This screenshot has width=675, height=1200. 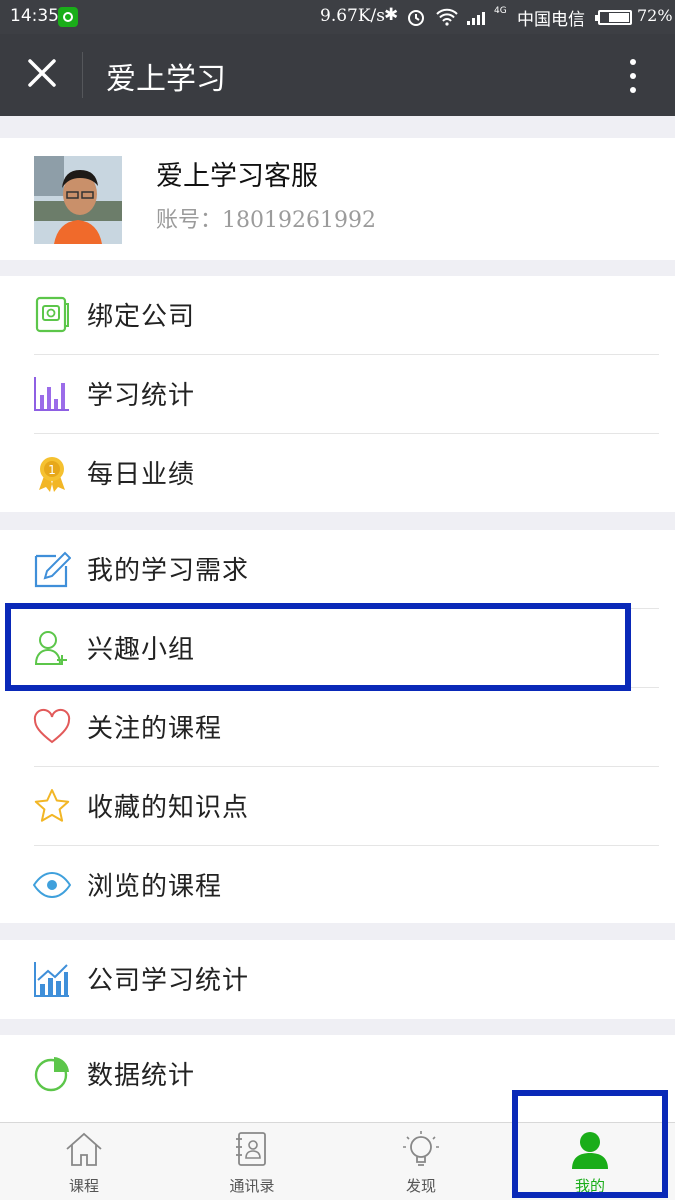 What do you see at coordinates (590, 1144) in the screenshot?
I see `highlight-box-tab-mine` at bounding box center [590, 1144].